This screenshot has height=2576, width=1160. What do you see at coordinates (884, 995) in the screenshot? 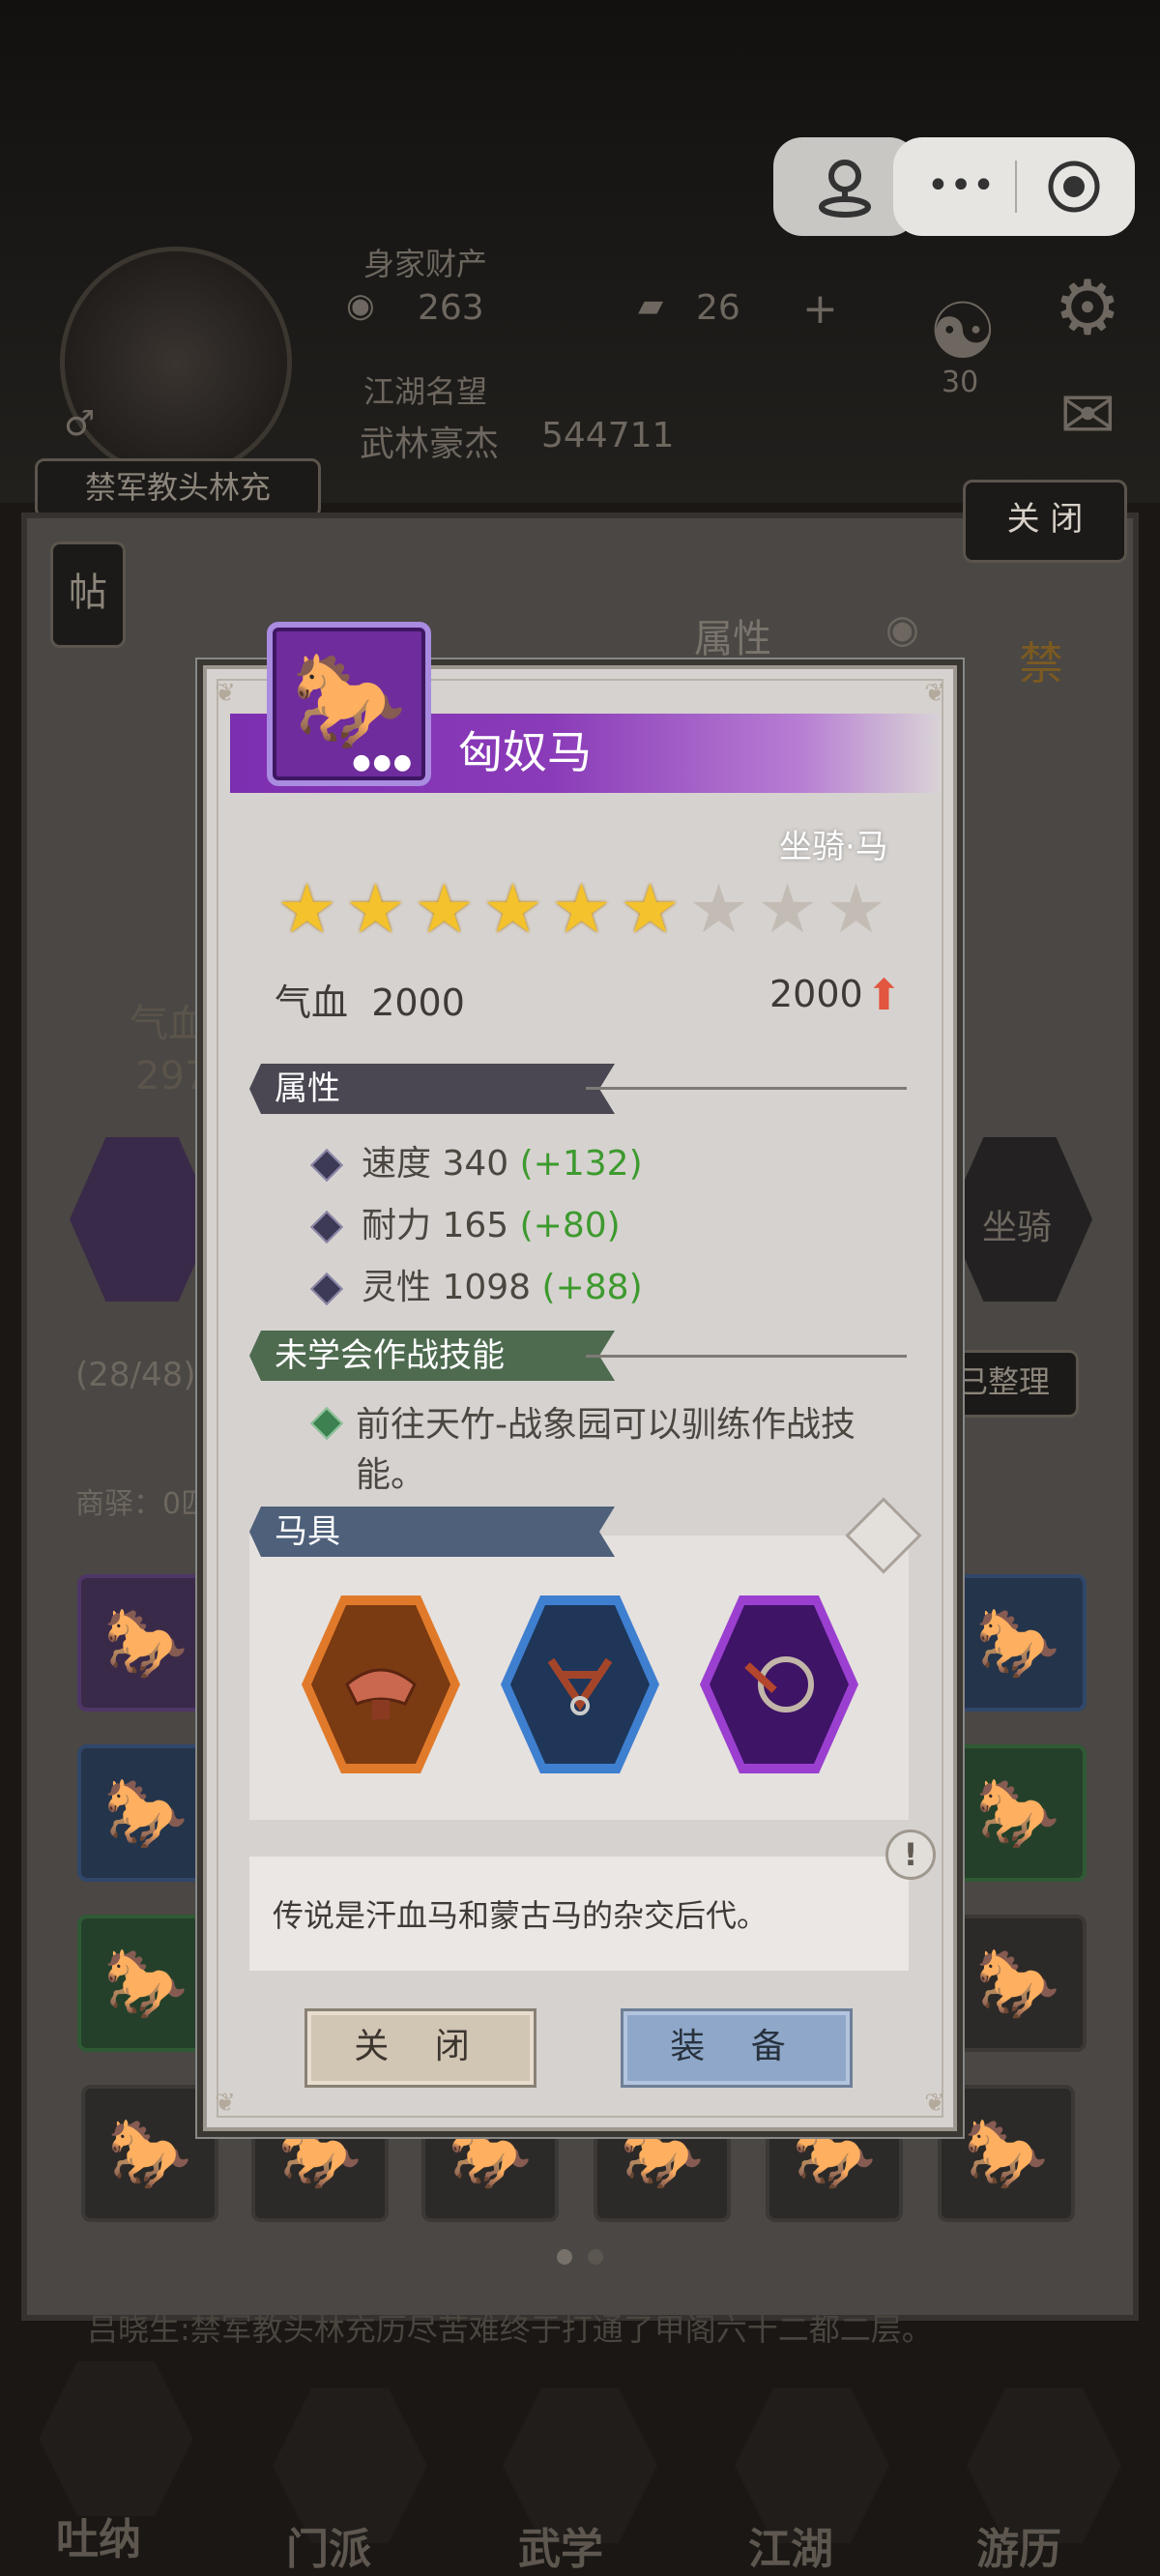
I see `up-arrow-icon: ⬆` at bounding box center [884, 995].